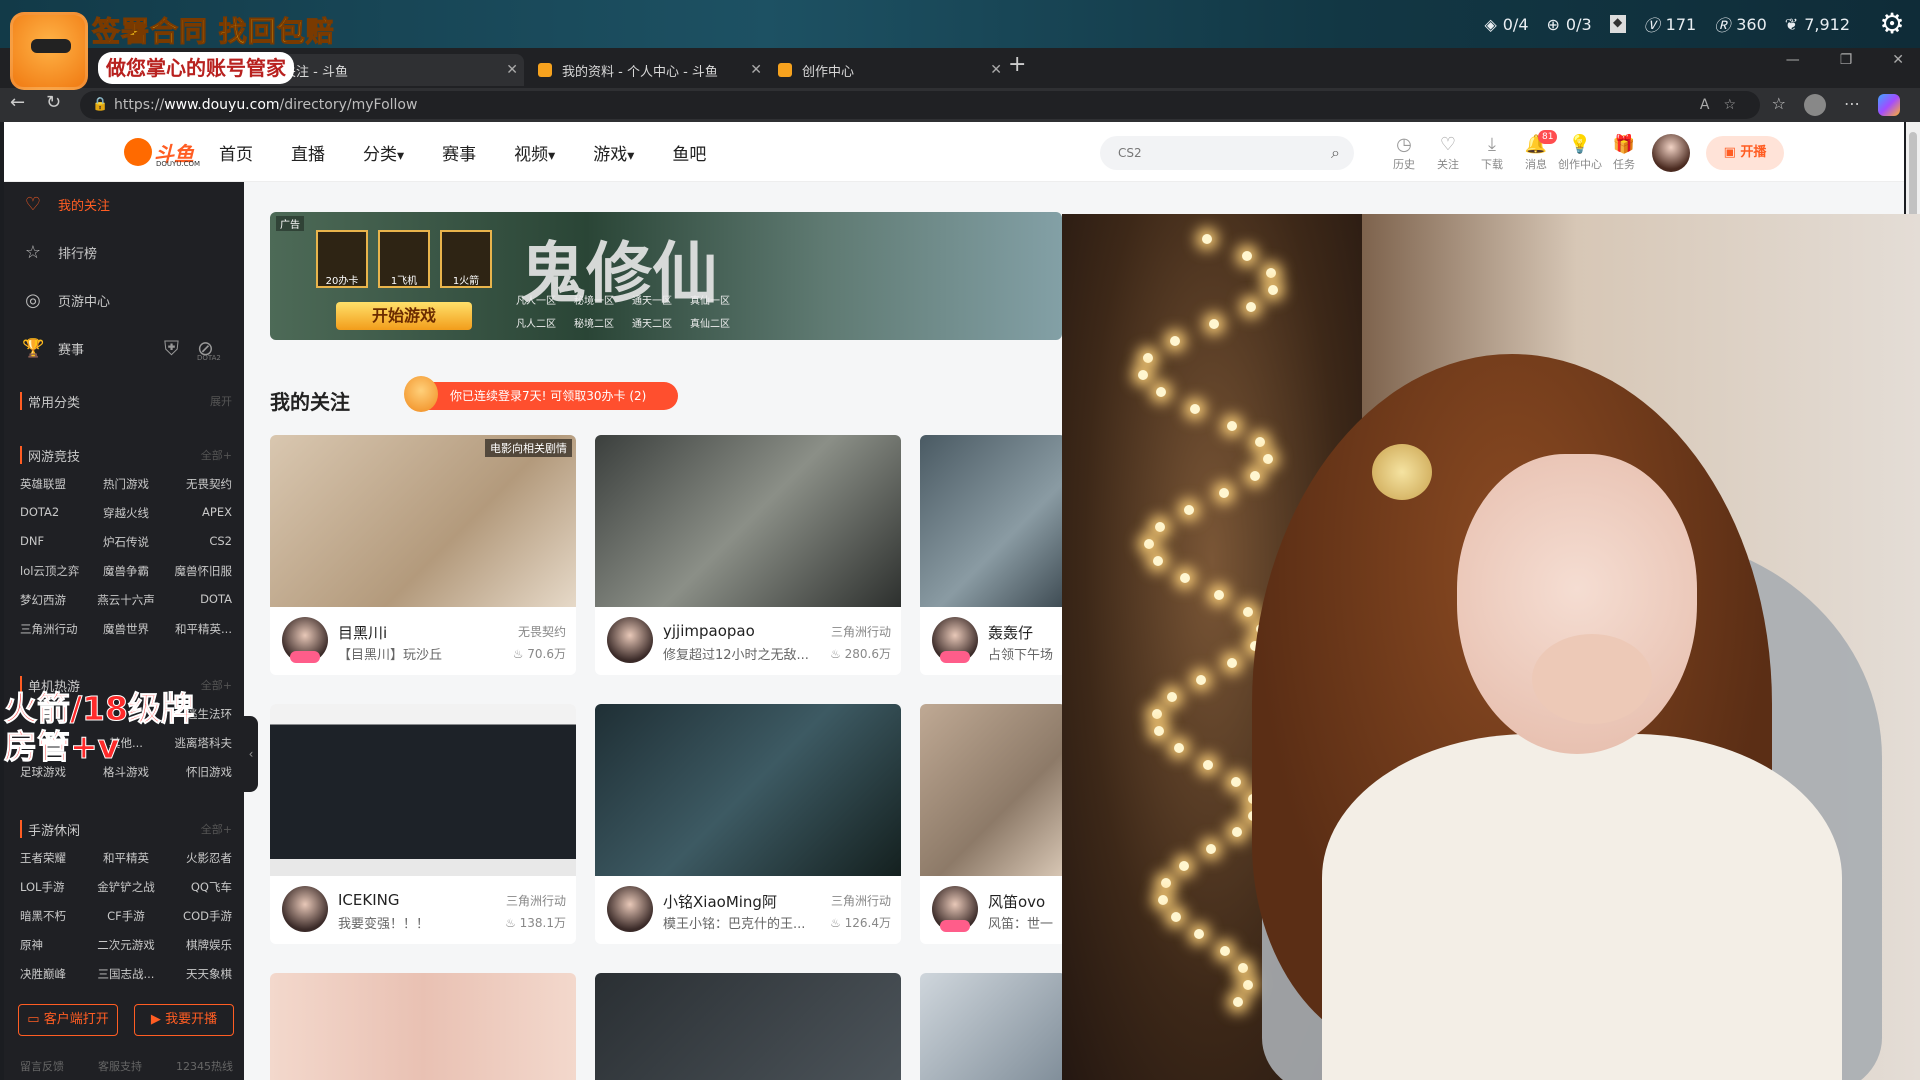 Image resolution: width=1920 pixels, height=1080 pixels. What do you see at coordinates (1892, 24) in the screenshot?
I see `gear-icon: ⚙` at bounding box center [1892, 24].